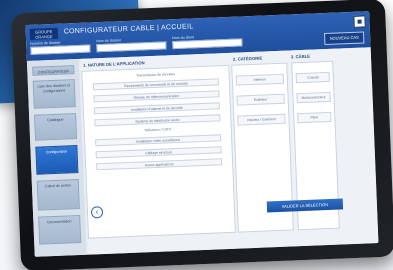  Describe the element at coordinates (247, 58) in the screenshot. I see `category-column-title: 2. CATÉGORIE` at that location.